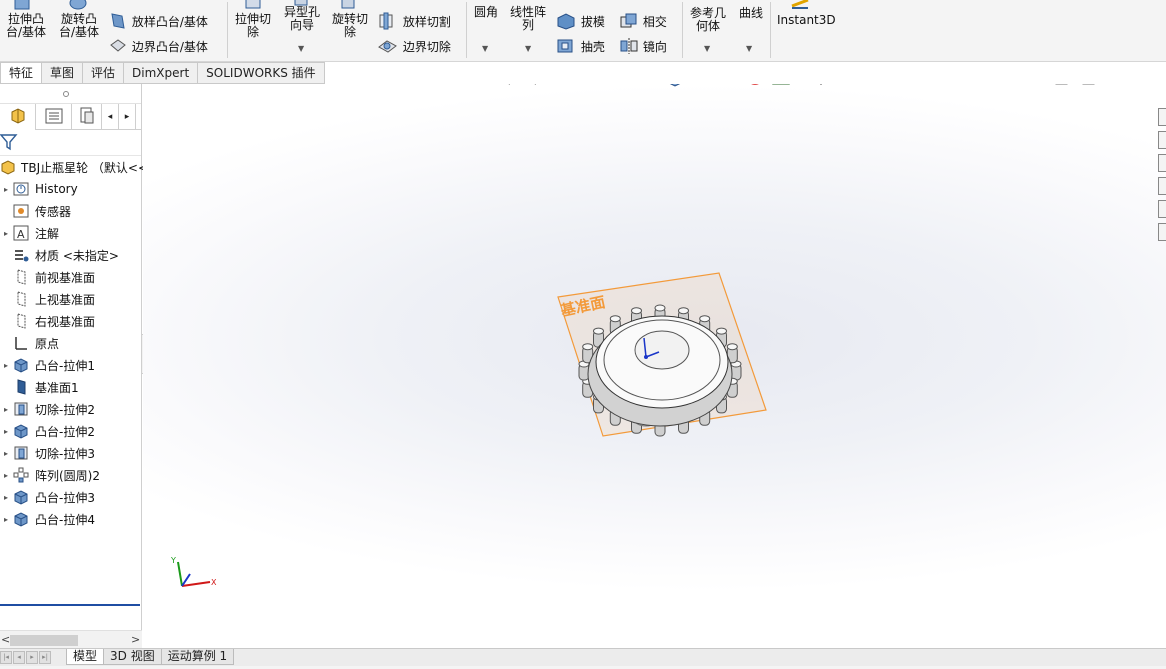  I want to click on tab-3d-views: 3D 视图, so click(132, 657).